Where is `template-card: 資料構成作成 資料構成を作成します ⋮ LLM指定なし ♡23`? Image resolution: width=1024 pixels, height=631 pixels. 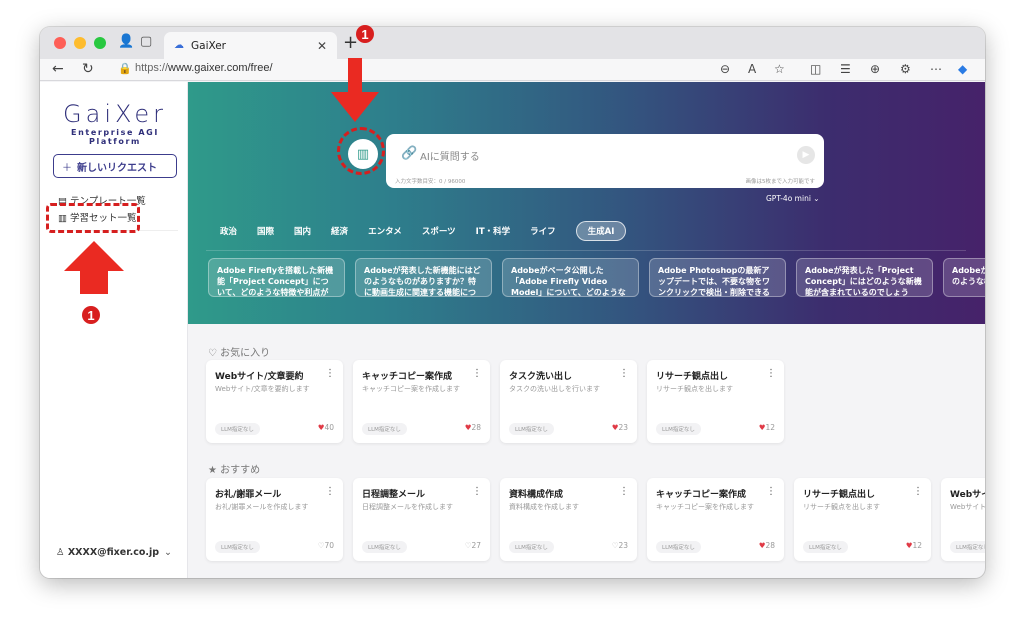
template-card: 資料構成作成 資料構成を作成します ⋮ LLM指定なし ♡23 is located at coordinates (568, 519).